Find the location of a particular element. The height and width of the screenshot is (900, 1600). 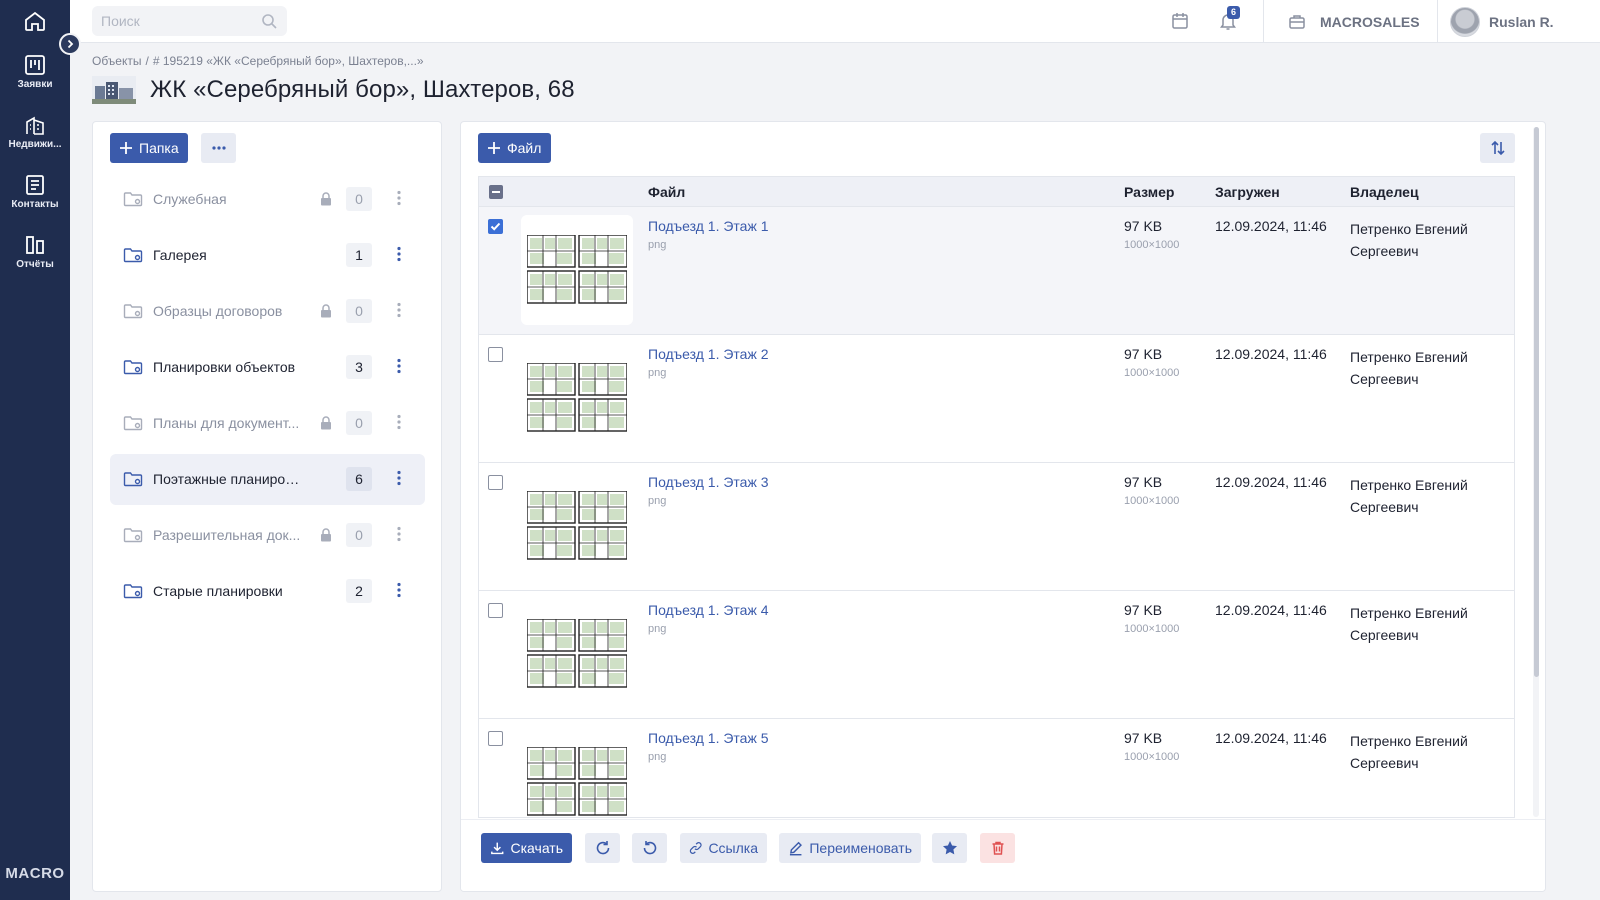

folder-item: Галерея 1 is located at coordinates (267, 255).